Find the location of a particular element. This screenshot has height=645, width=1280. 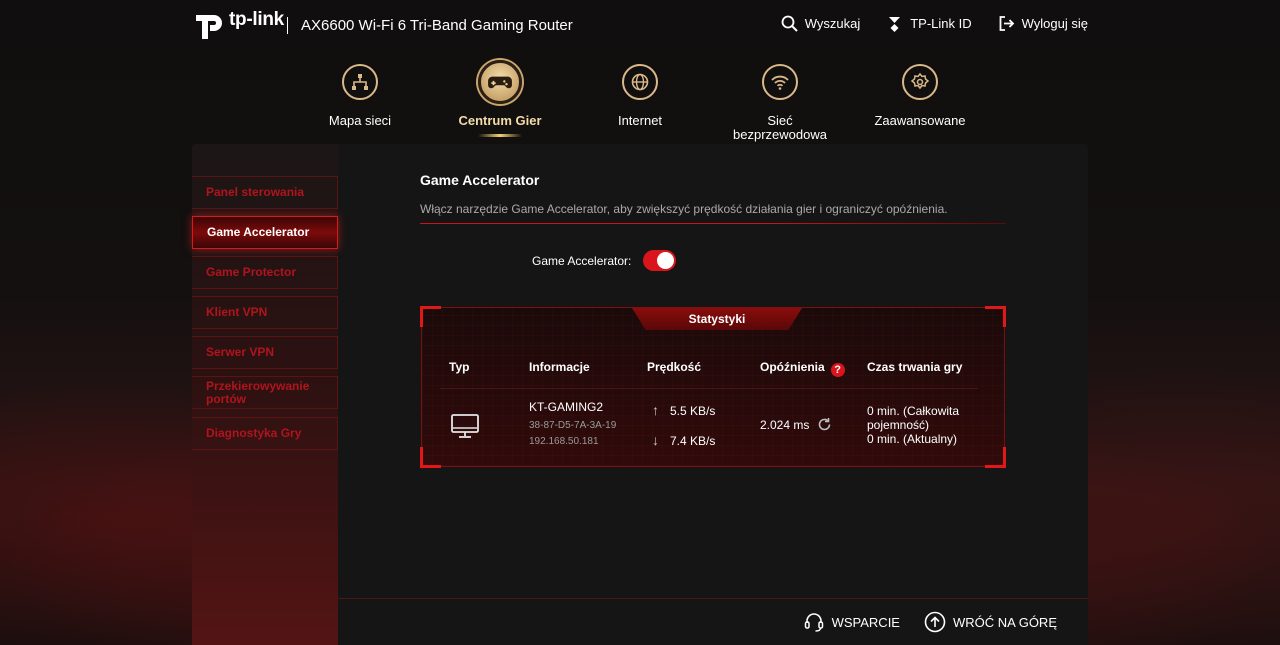

nav-advanced-circle is located at coordinates (920, 82).